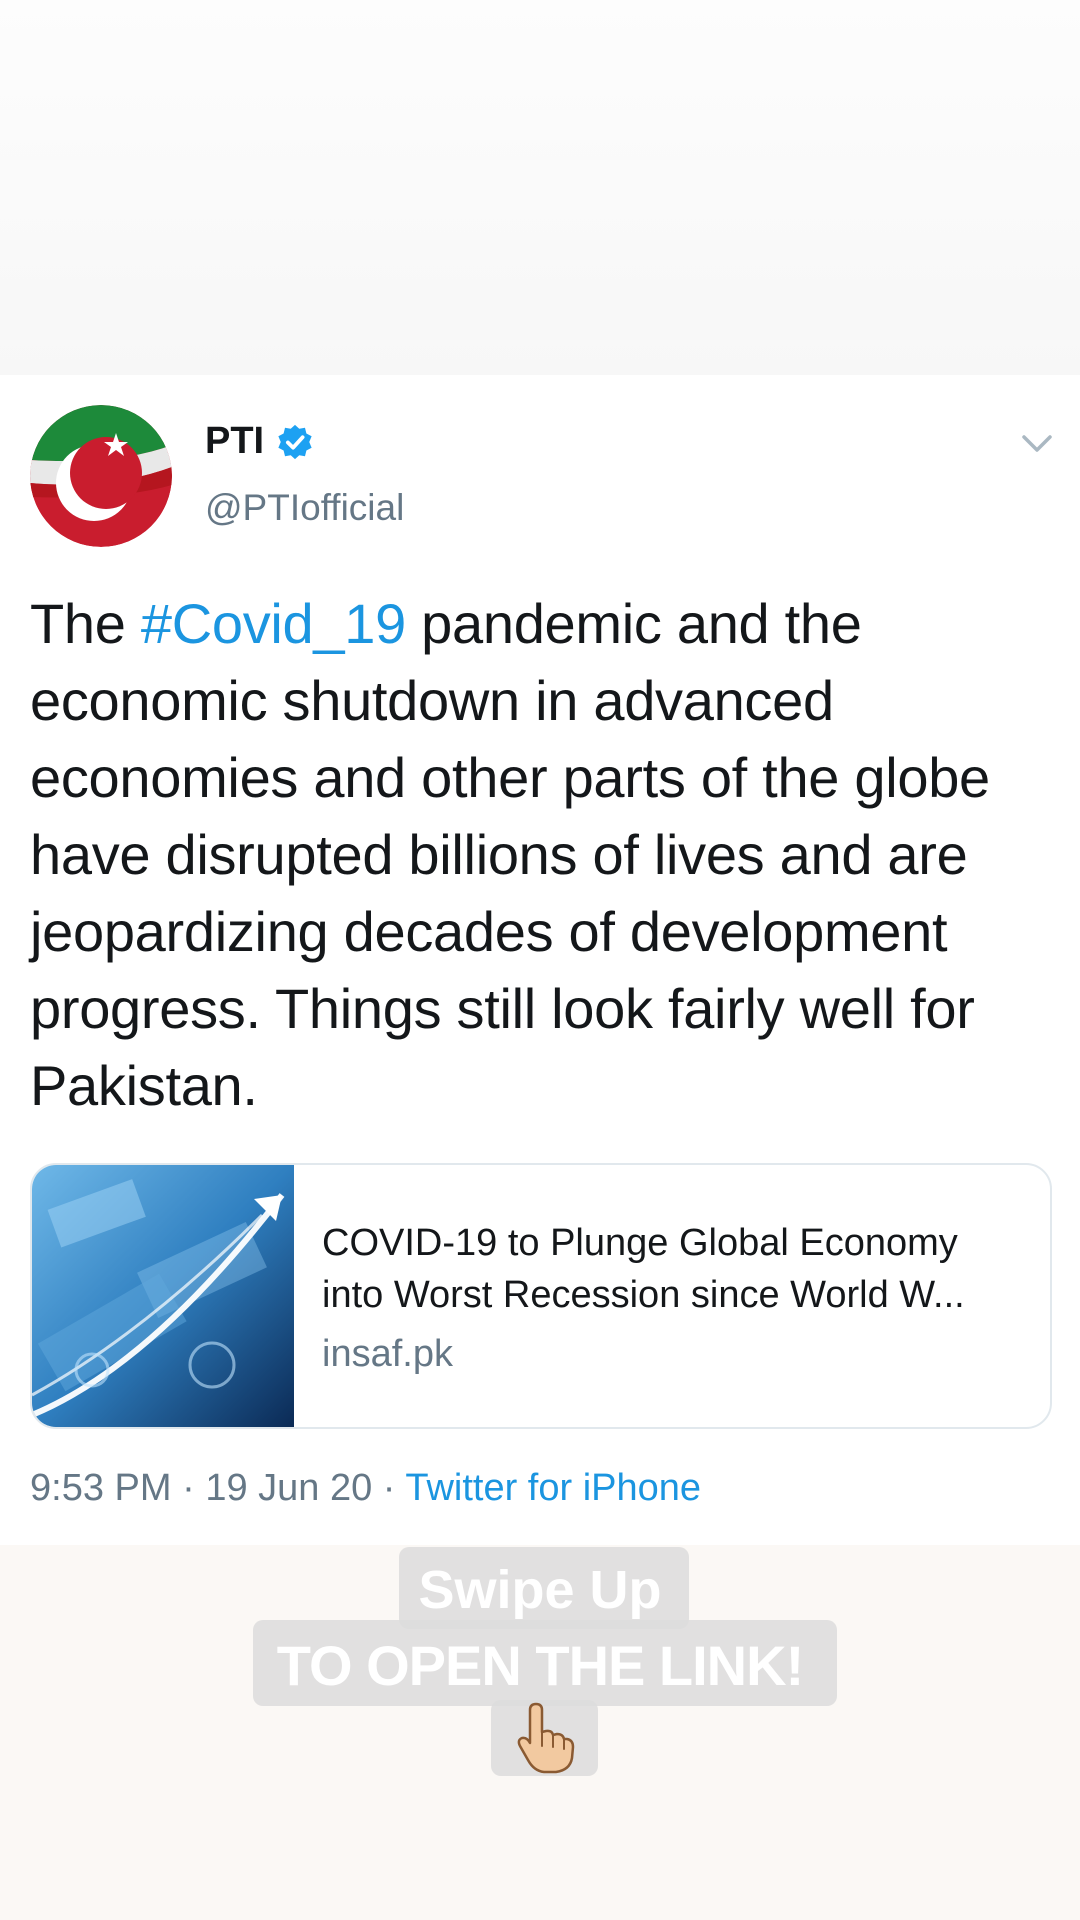 Image resolution: width=1080 pixels, height=1920 pixels. I want to click on swipe-up-text: Swipe Up, so click(540, 1590).